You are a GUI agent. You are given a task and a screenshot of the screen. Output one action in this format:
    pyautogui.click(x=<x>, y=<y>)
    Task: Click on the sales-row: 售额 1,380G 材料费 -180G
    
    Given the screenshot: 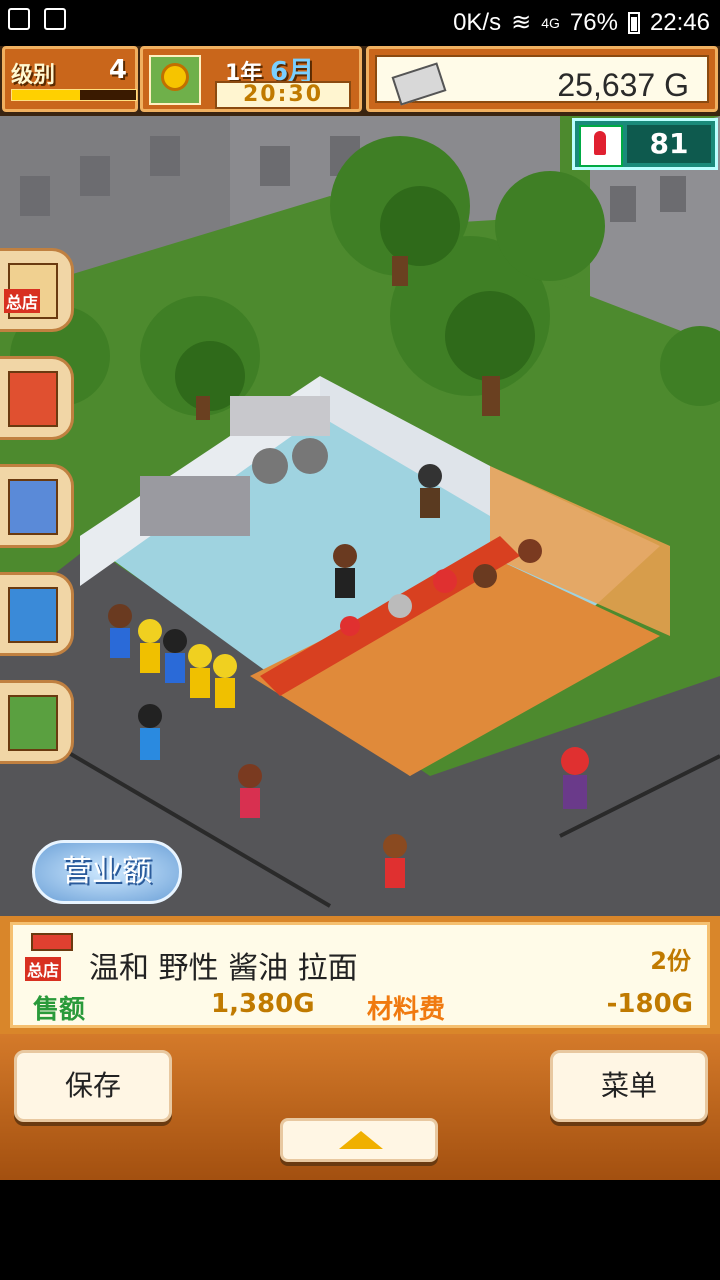 What is the action you would take?
    pyautogui.click(x=360, y=1007)
    